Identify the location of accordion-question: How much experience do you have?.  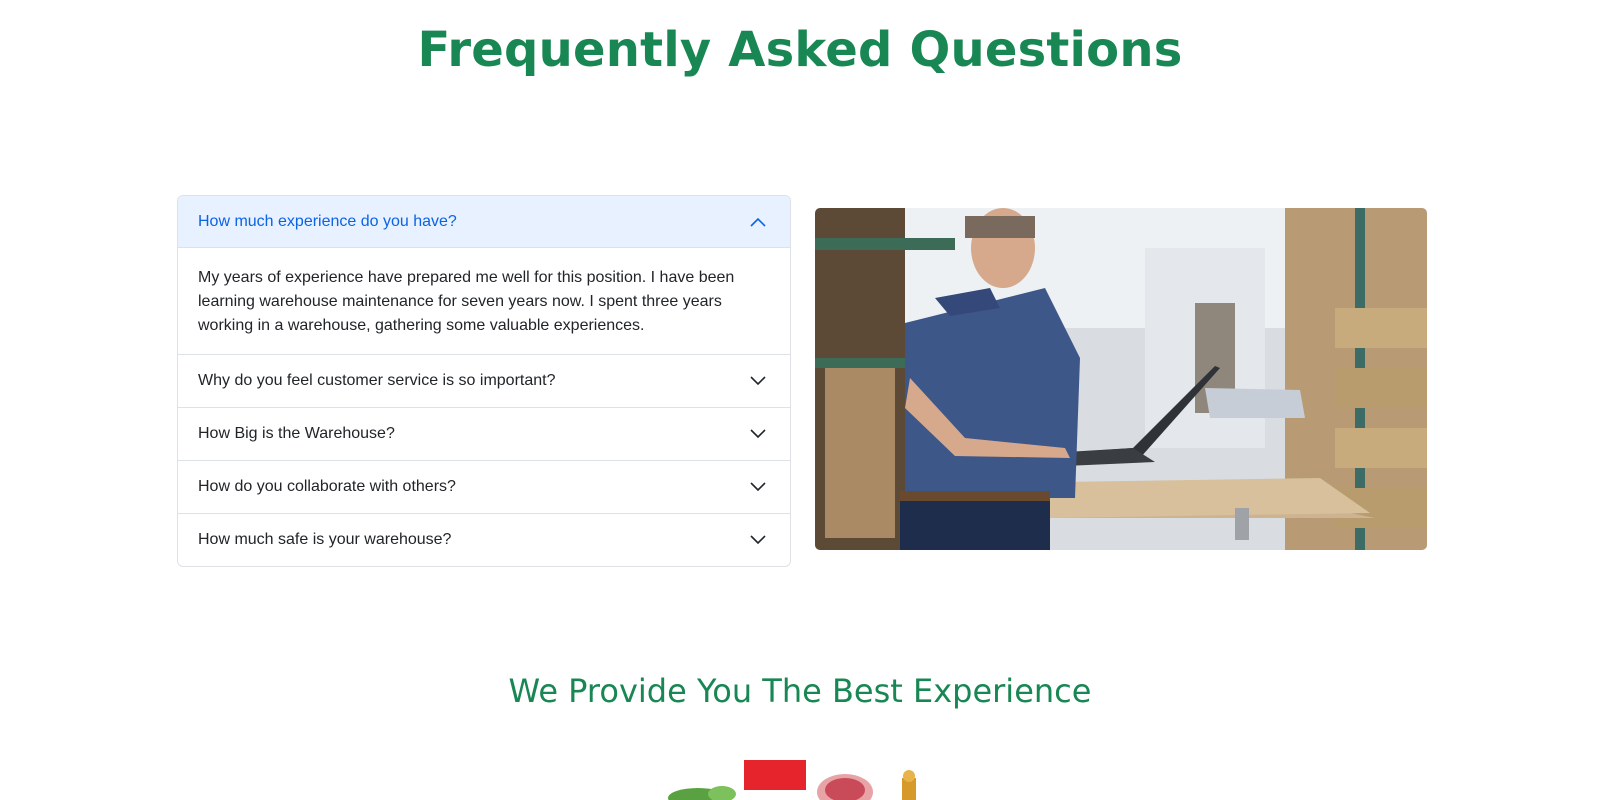
(327, 221).